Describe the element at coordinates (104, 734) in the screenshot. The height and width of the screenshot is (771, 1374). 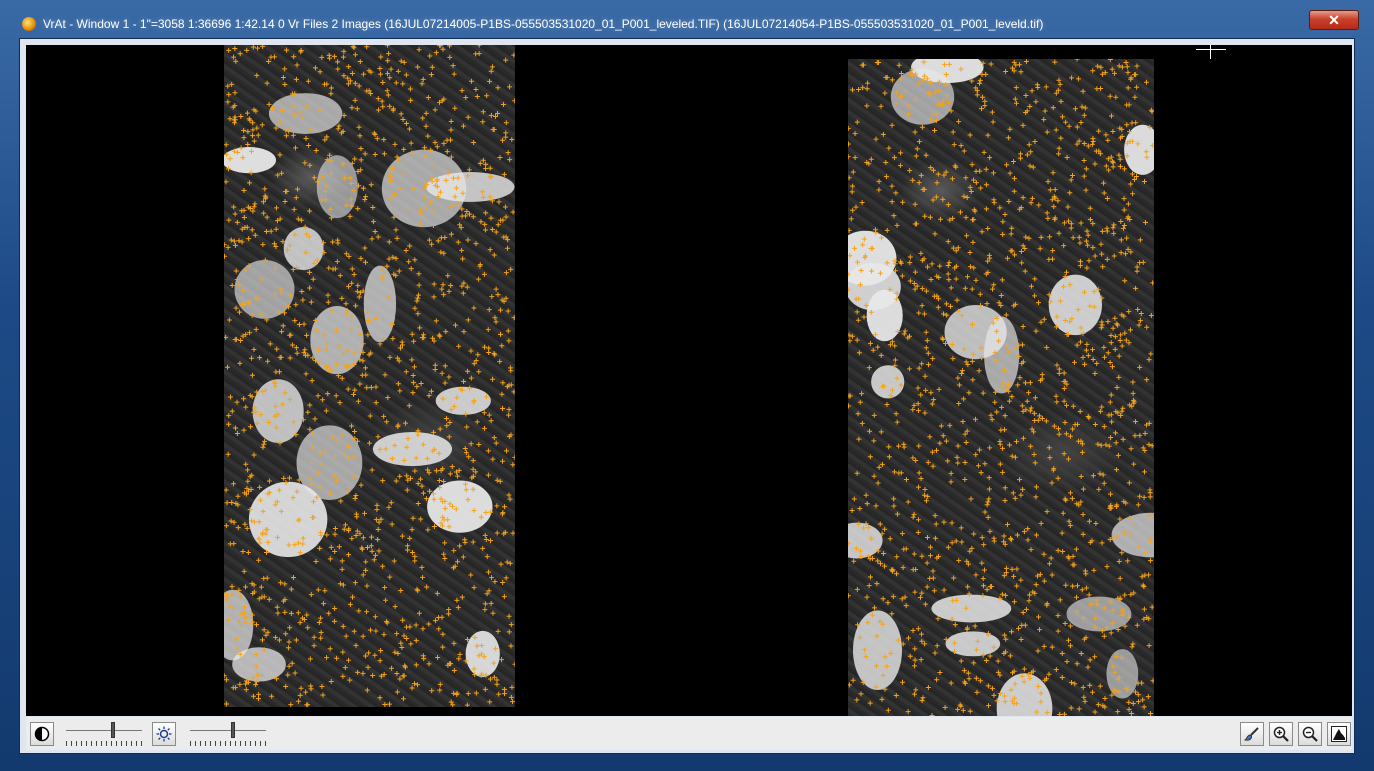
I see `contrast-slider` at that location.